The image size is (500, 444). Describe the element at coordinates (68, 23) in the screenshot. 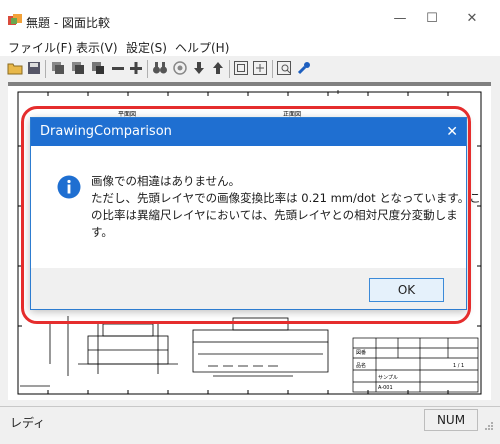

I see `window-title: 無題 - 図面比較` at that location.